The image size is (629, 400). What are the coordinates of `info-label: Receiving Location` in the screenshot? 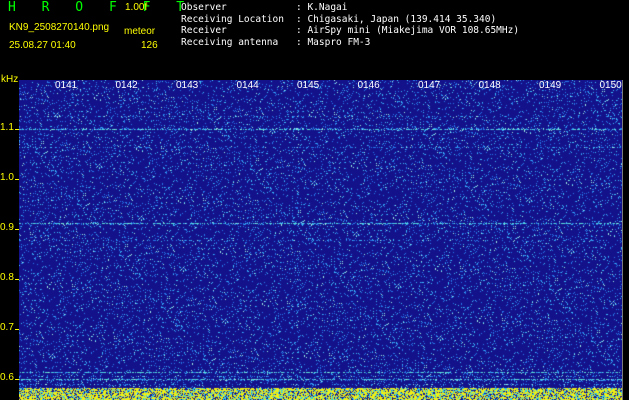 It's located at (232, 19).